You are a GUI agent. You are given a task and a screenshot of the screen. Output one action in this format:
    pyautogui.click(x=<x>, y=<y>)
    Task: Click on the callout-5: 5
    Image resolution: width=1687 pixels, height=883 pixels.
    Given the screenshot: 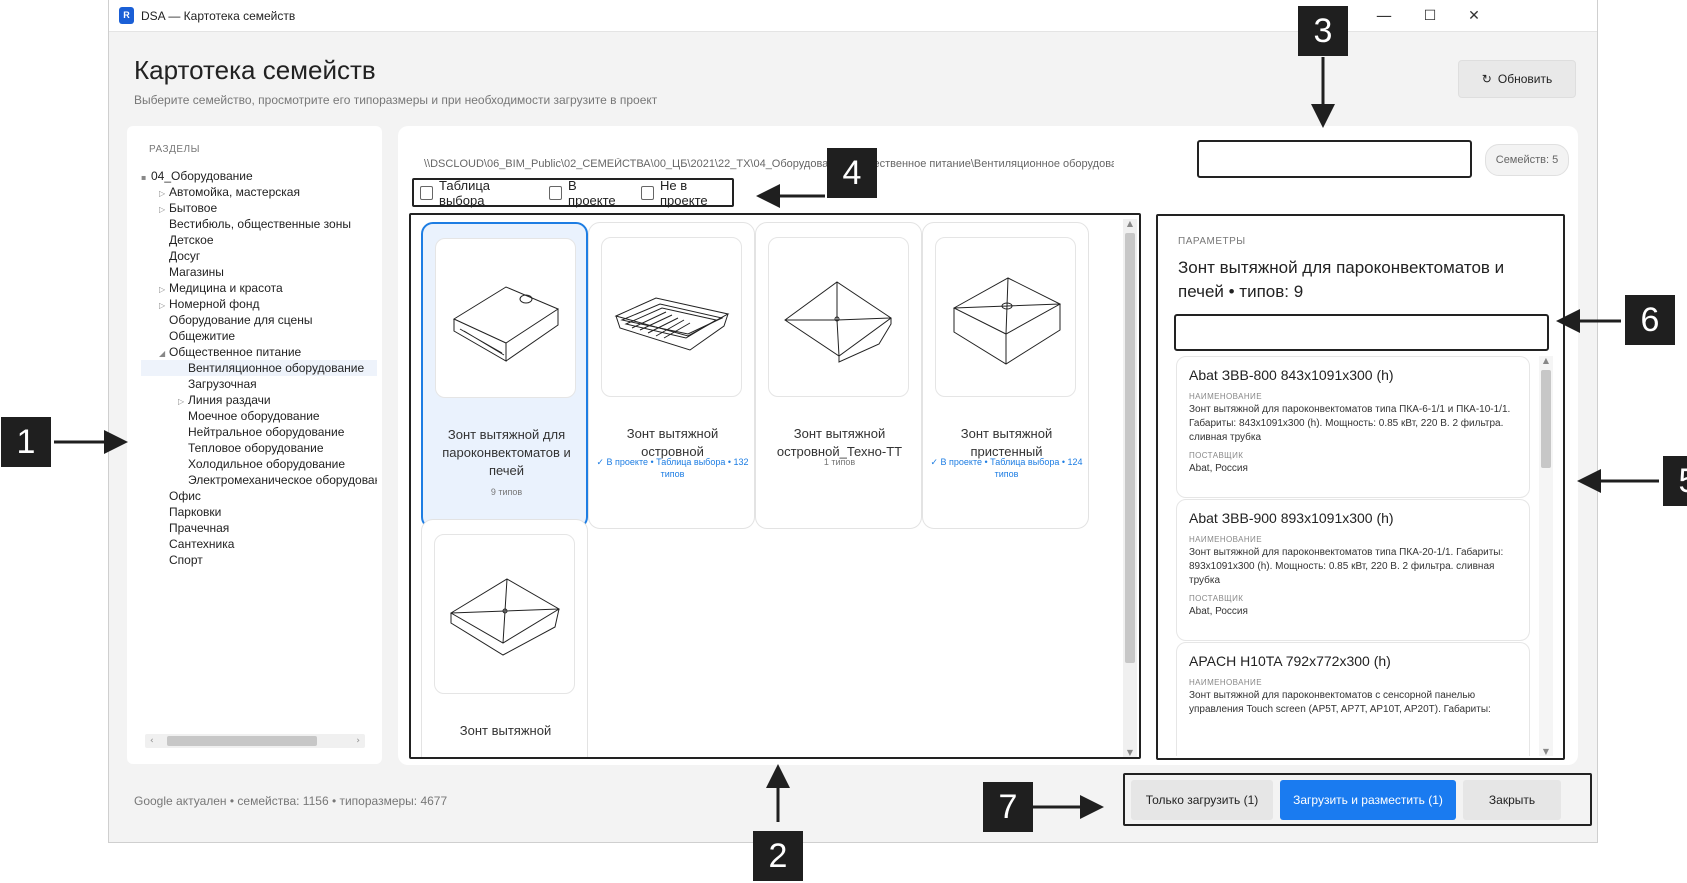 What is the action you would take?
    pyautogui.click(x=1675, y=481)
    